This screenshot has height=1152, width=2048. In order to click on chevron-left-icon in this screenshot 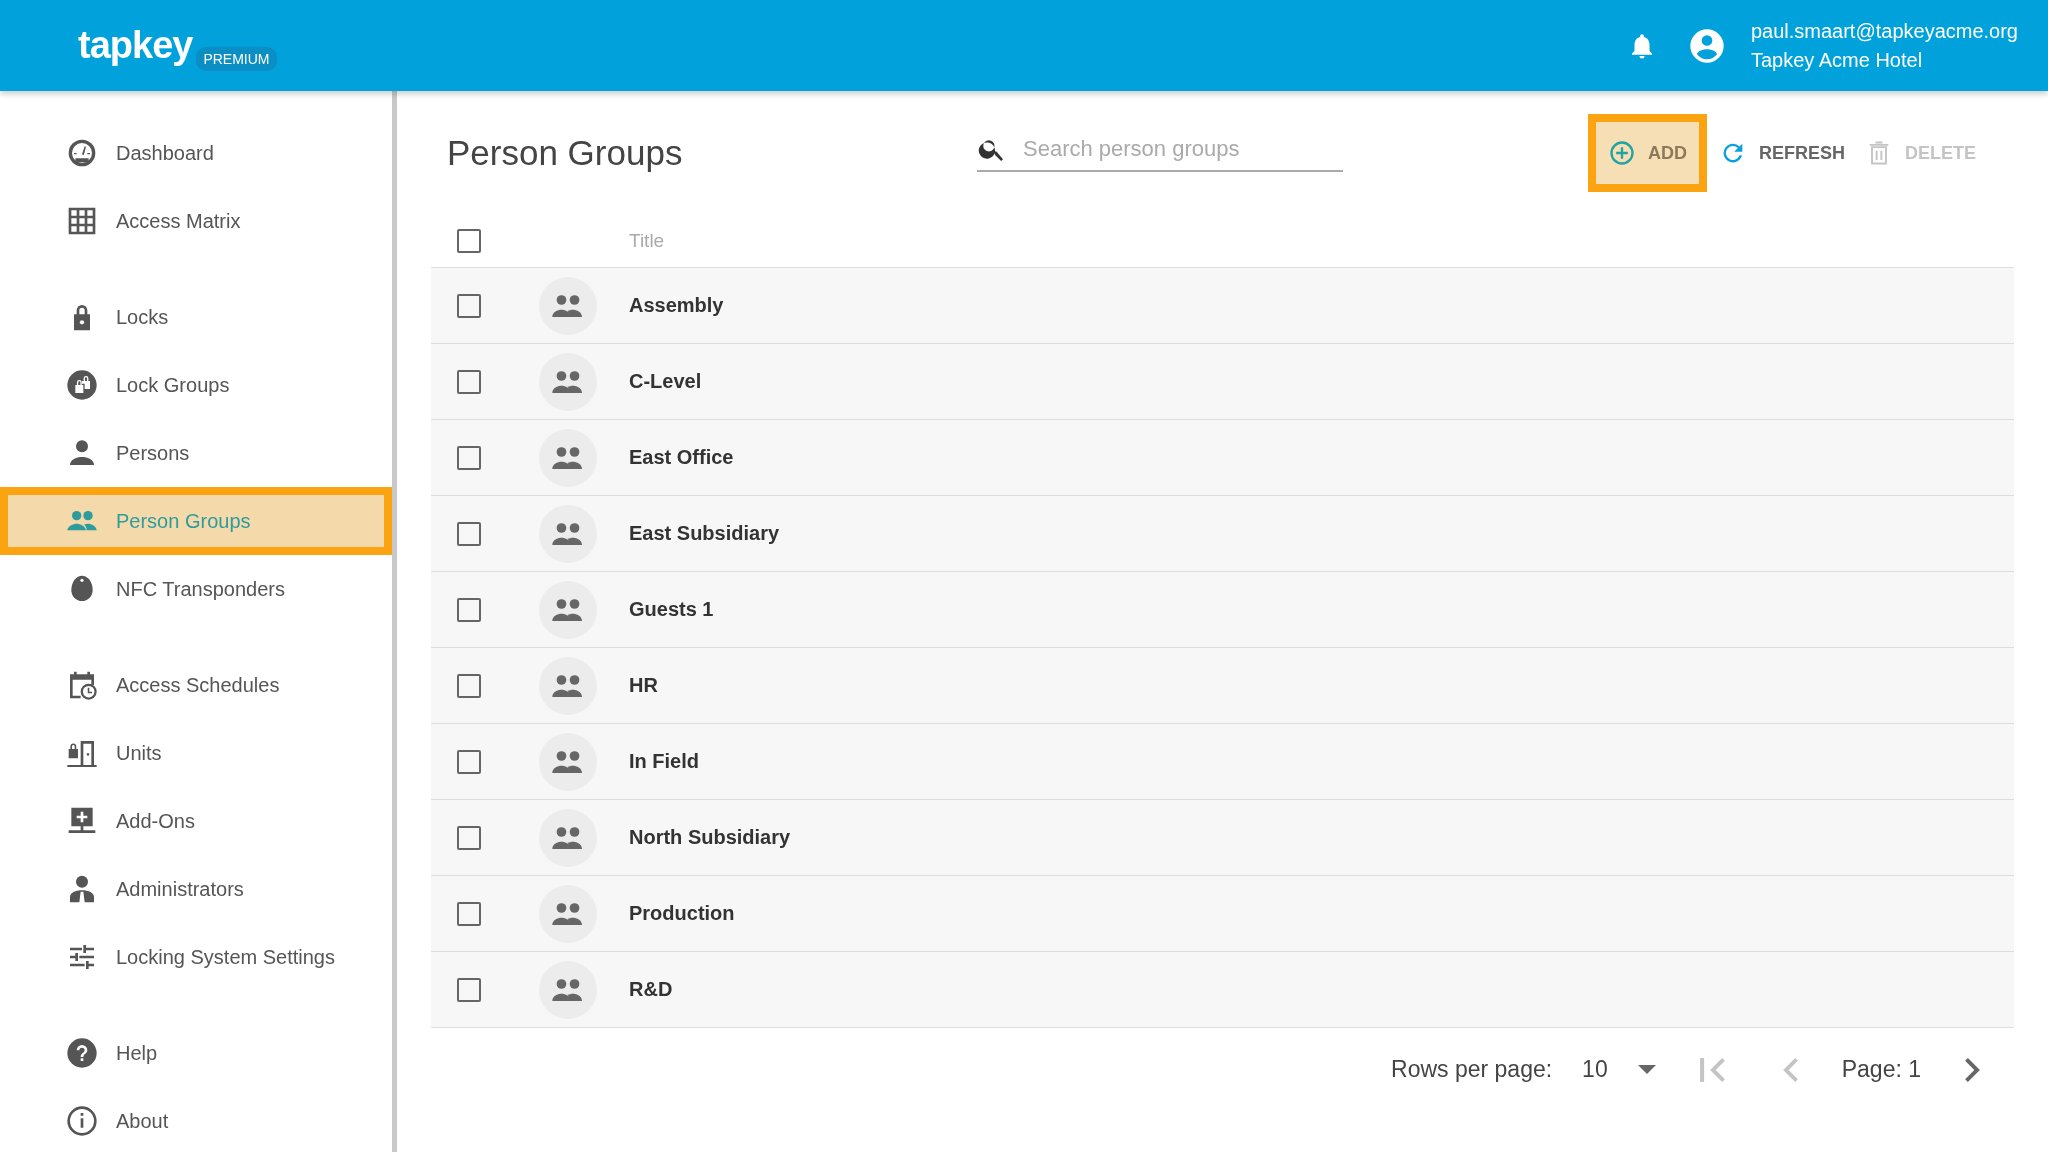, I will do `click(1790, 1069)`.